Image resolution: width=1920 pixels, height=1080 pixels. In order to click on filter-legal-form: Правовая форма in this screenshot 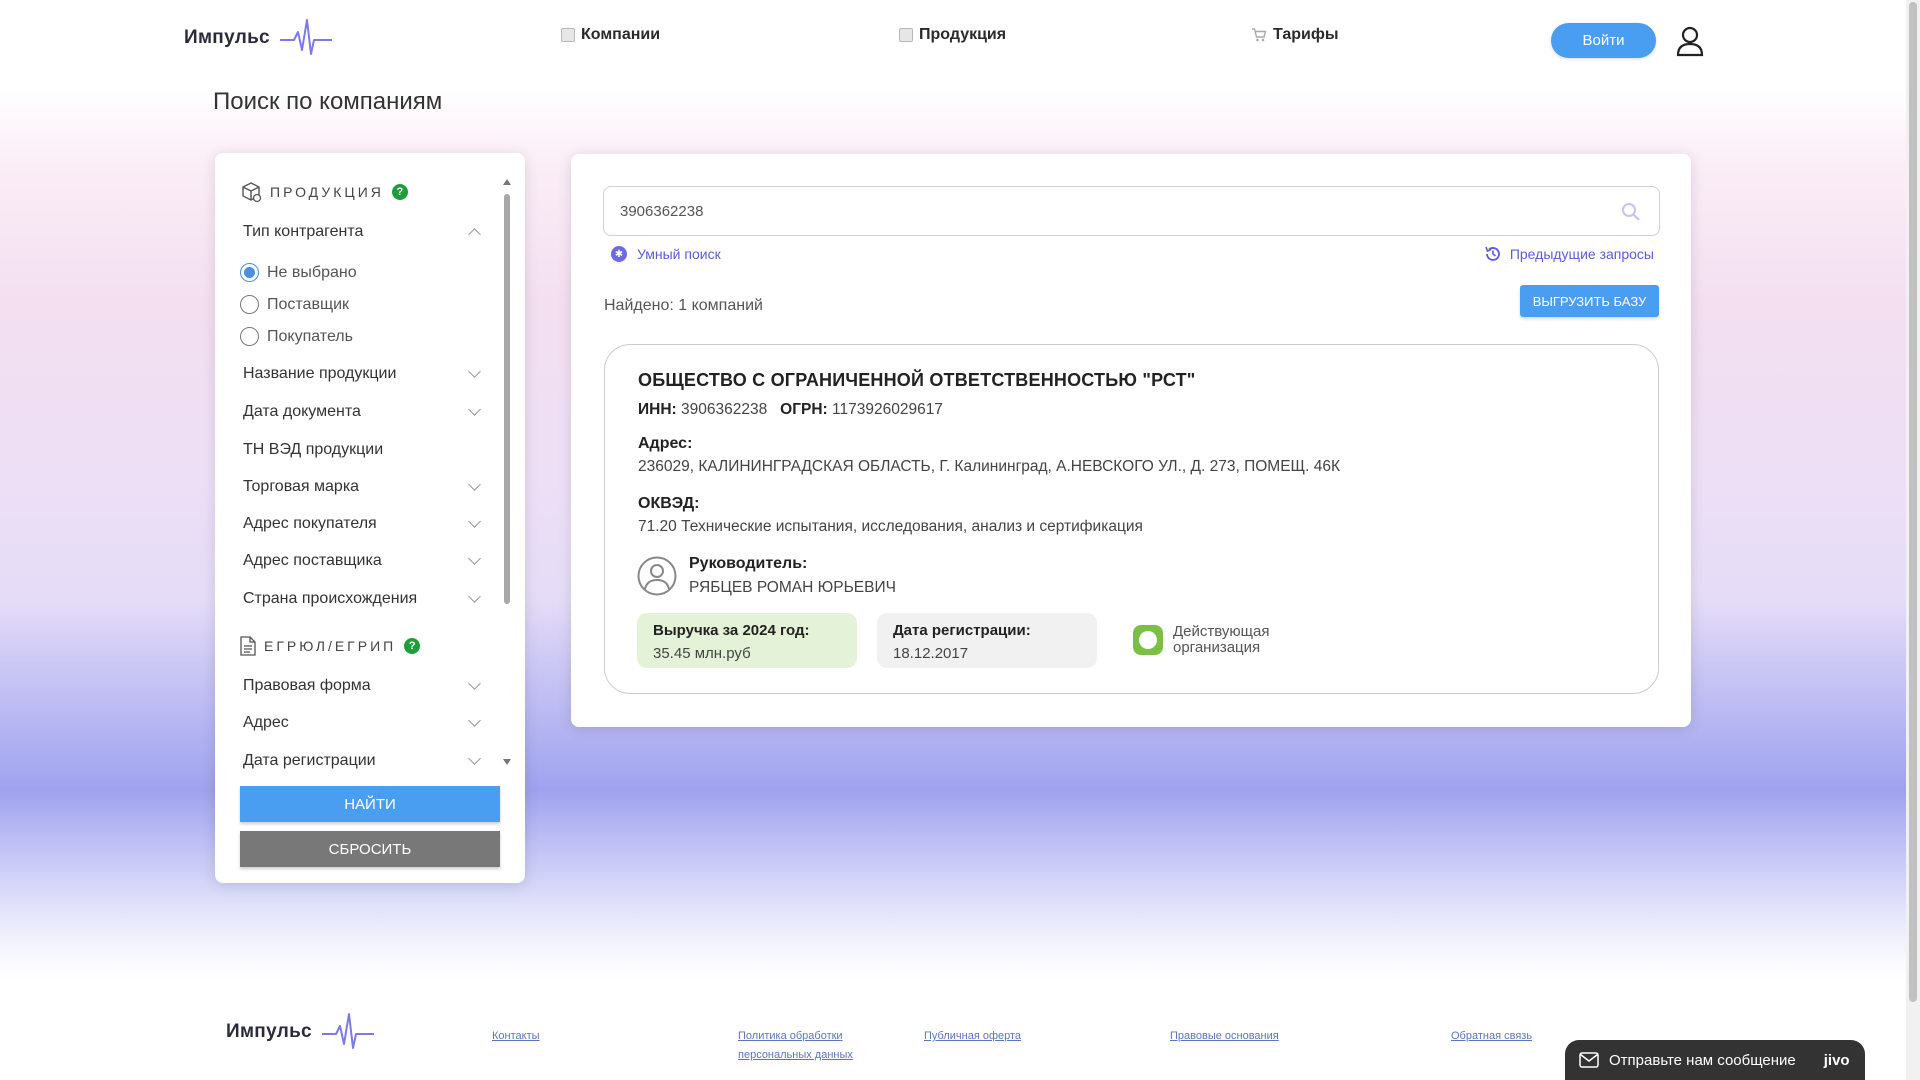, I will do `click(363, 686)`.